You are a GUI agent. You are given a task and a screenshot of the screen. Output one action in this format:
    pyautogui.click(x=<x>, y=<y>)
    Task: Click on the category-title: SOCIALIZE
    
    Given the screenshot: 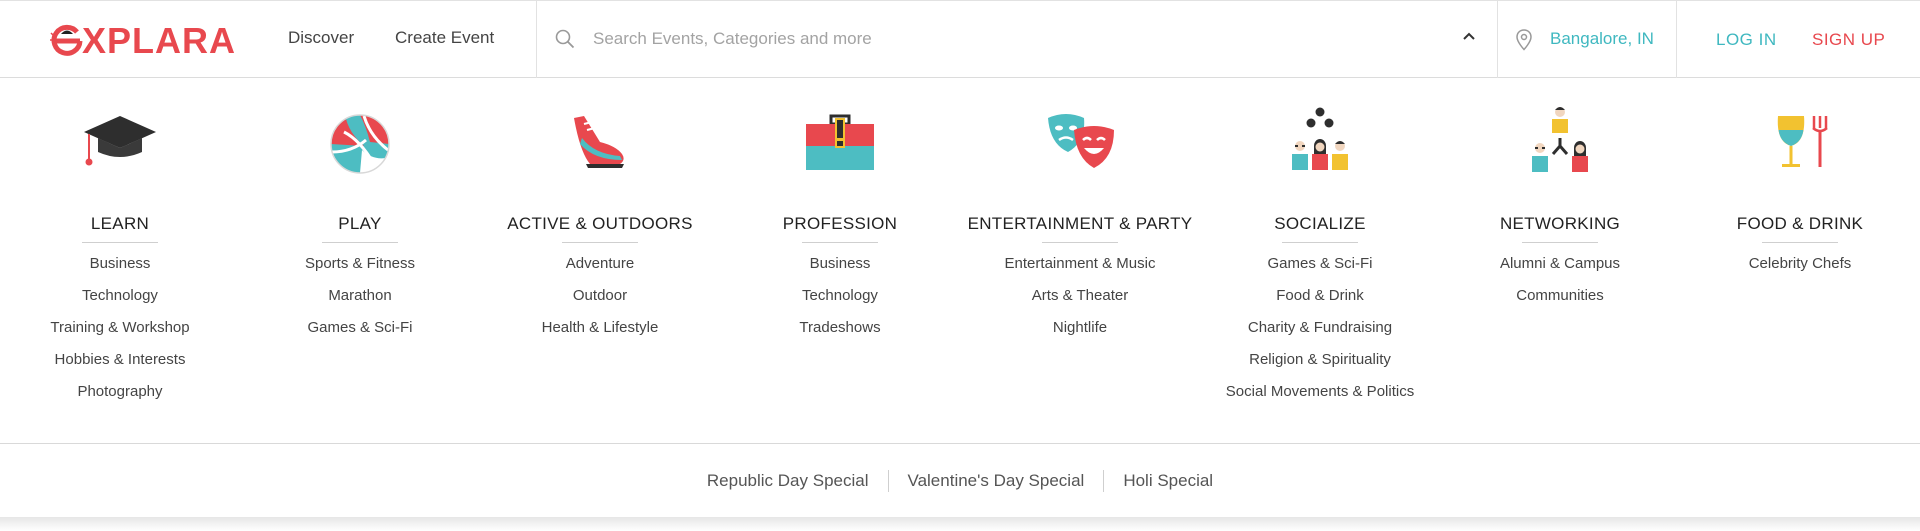 What is the action you would take?
    pyautogui.click(x=1320, y=224)
    